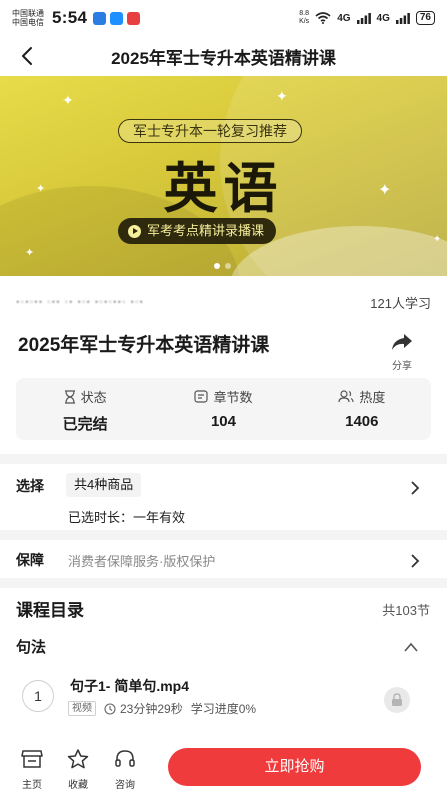  Describe the element at coordinates (217, 266) in the screenshot. I see `carousel-dot-active` at that location.